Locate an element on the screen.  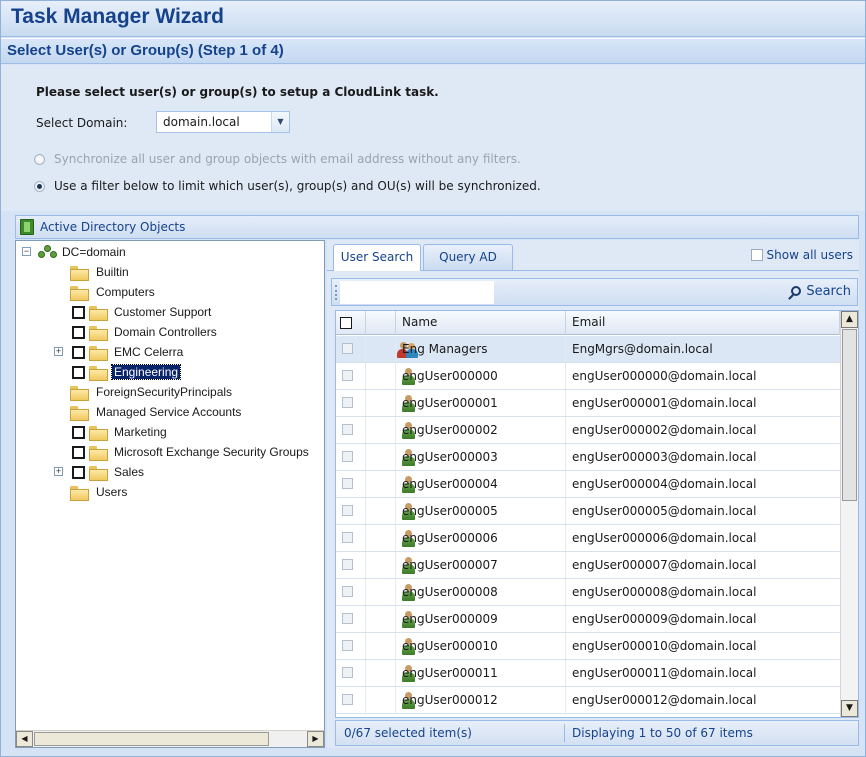
show-all-users-label: Show all users is located at coordinates (809, 255).